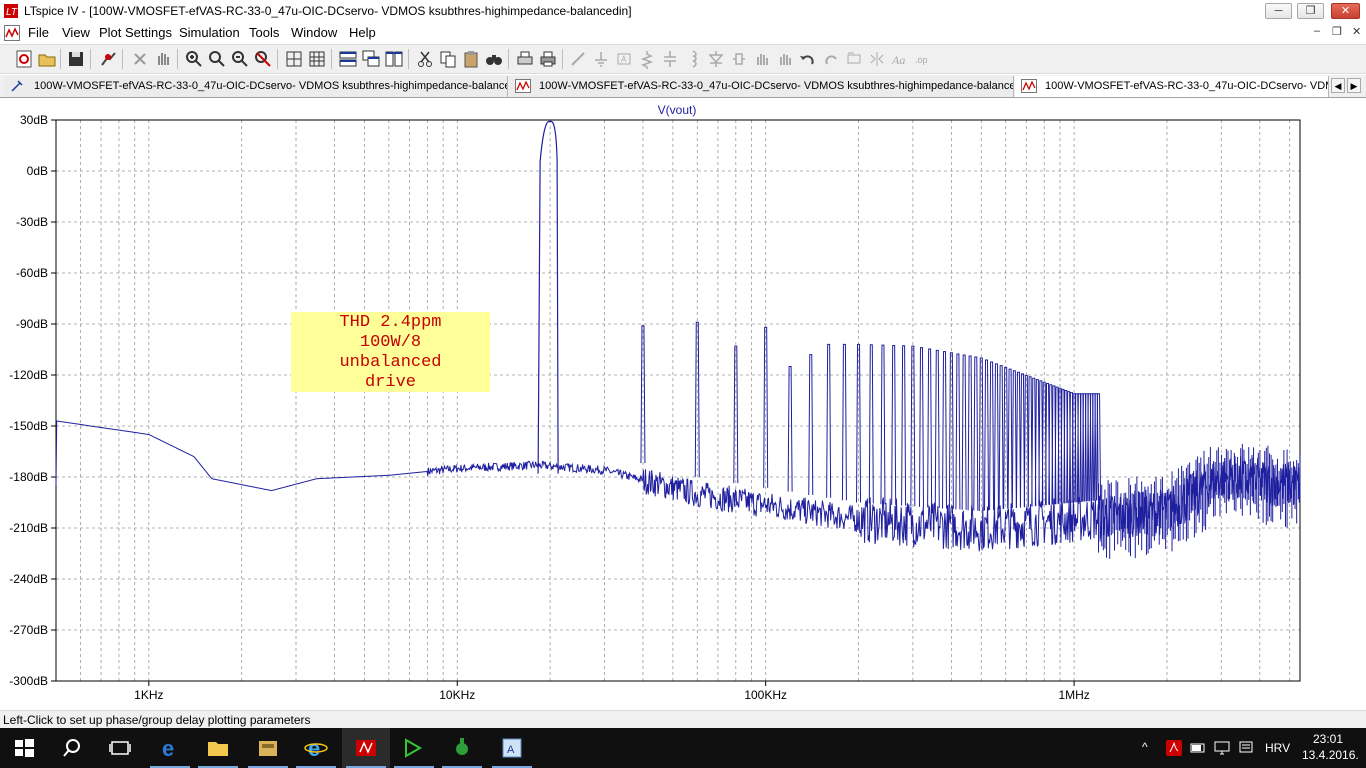 The height and width of the screenshot is (768, 1366). I want to click on find-icon, so click(494, 59).